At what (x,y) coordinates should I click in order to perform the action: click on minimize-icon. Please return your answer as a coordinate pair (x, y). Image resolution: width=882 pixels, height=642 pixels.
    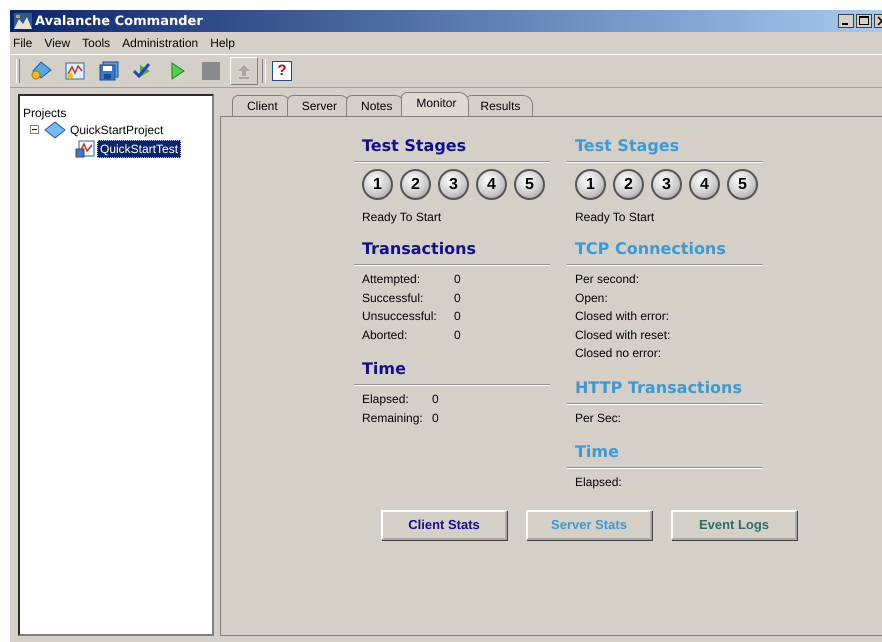
    Looking at the image, I should click on (846, 21).